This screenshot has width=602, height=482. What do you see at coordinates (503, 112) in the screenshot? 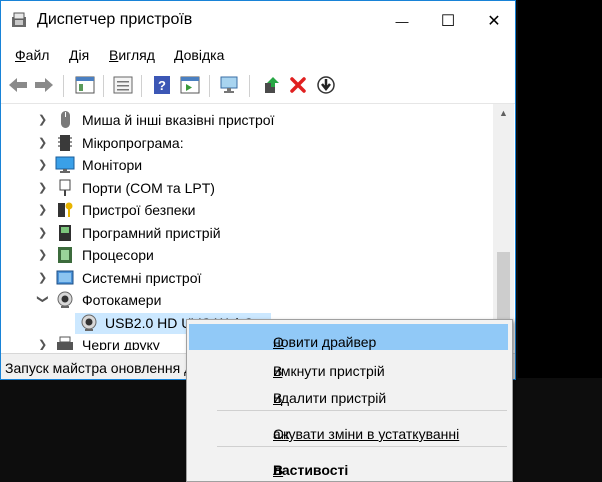
I see `scroll-up-icon: ▲` at bounding box center [503, 112].